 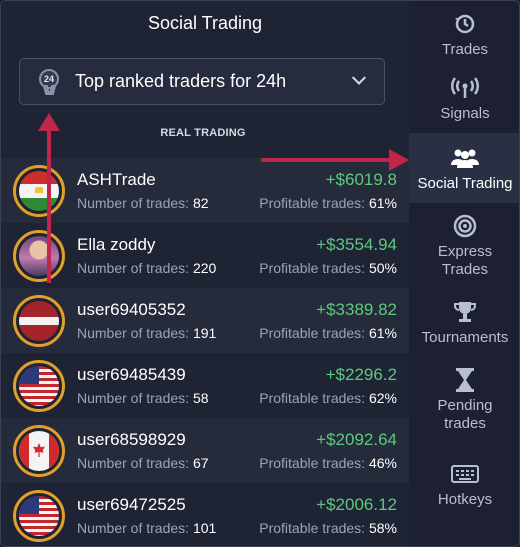 What do you see at coordinates (464, 88) in the screenshot?
I see `signal-icon` at bounding box center [464, 88].